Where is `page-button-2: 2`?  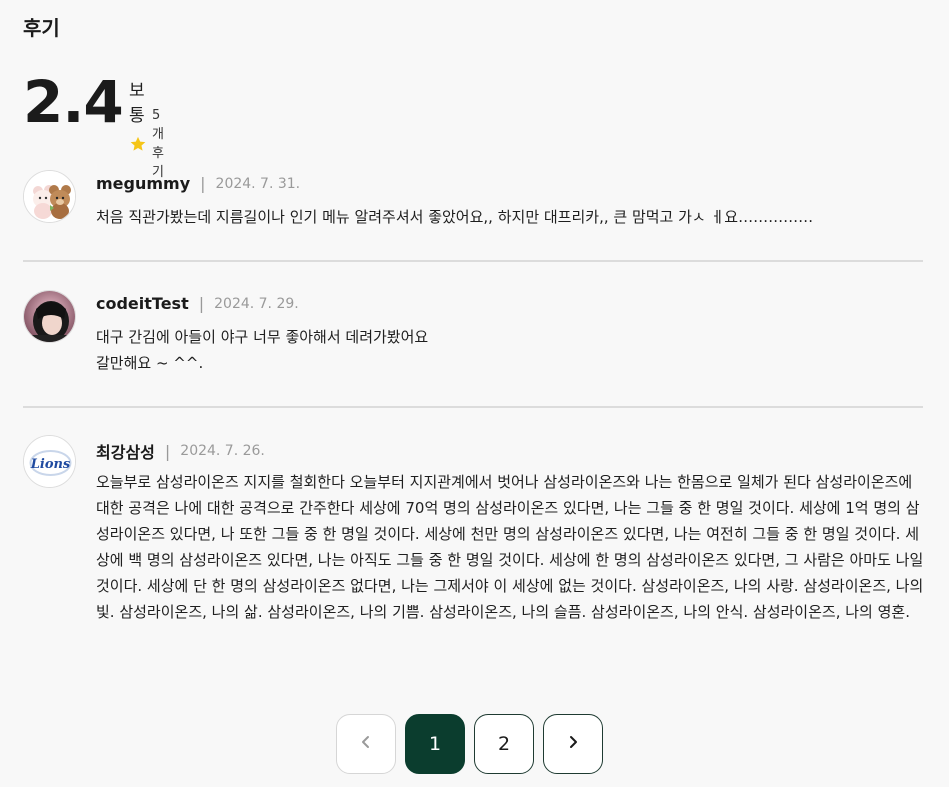
page-button-2: 2 is located at coordinates (504, 744).